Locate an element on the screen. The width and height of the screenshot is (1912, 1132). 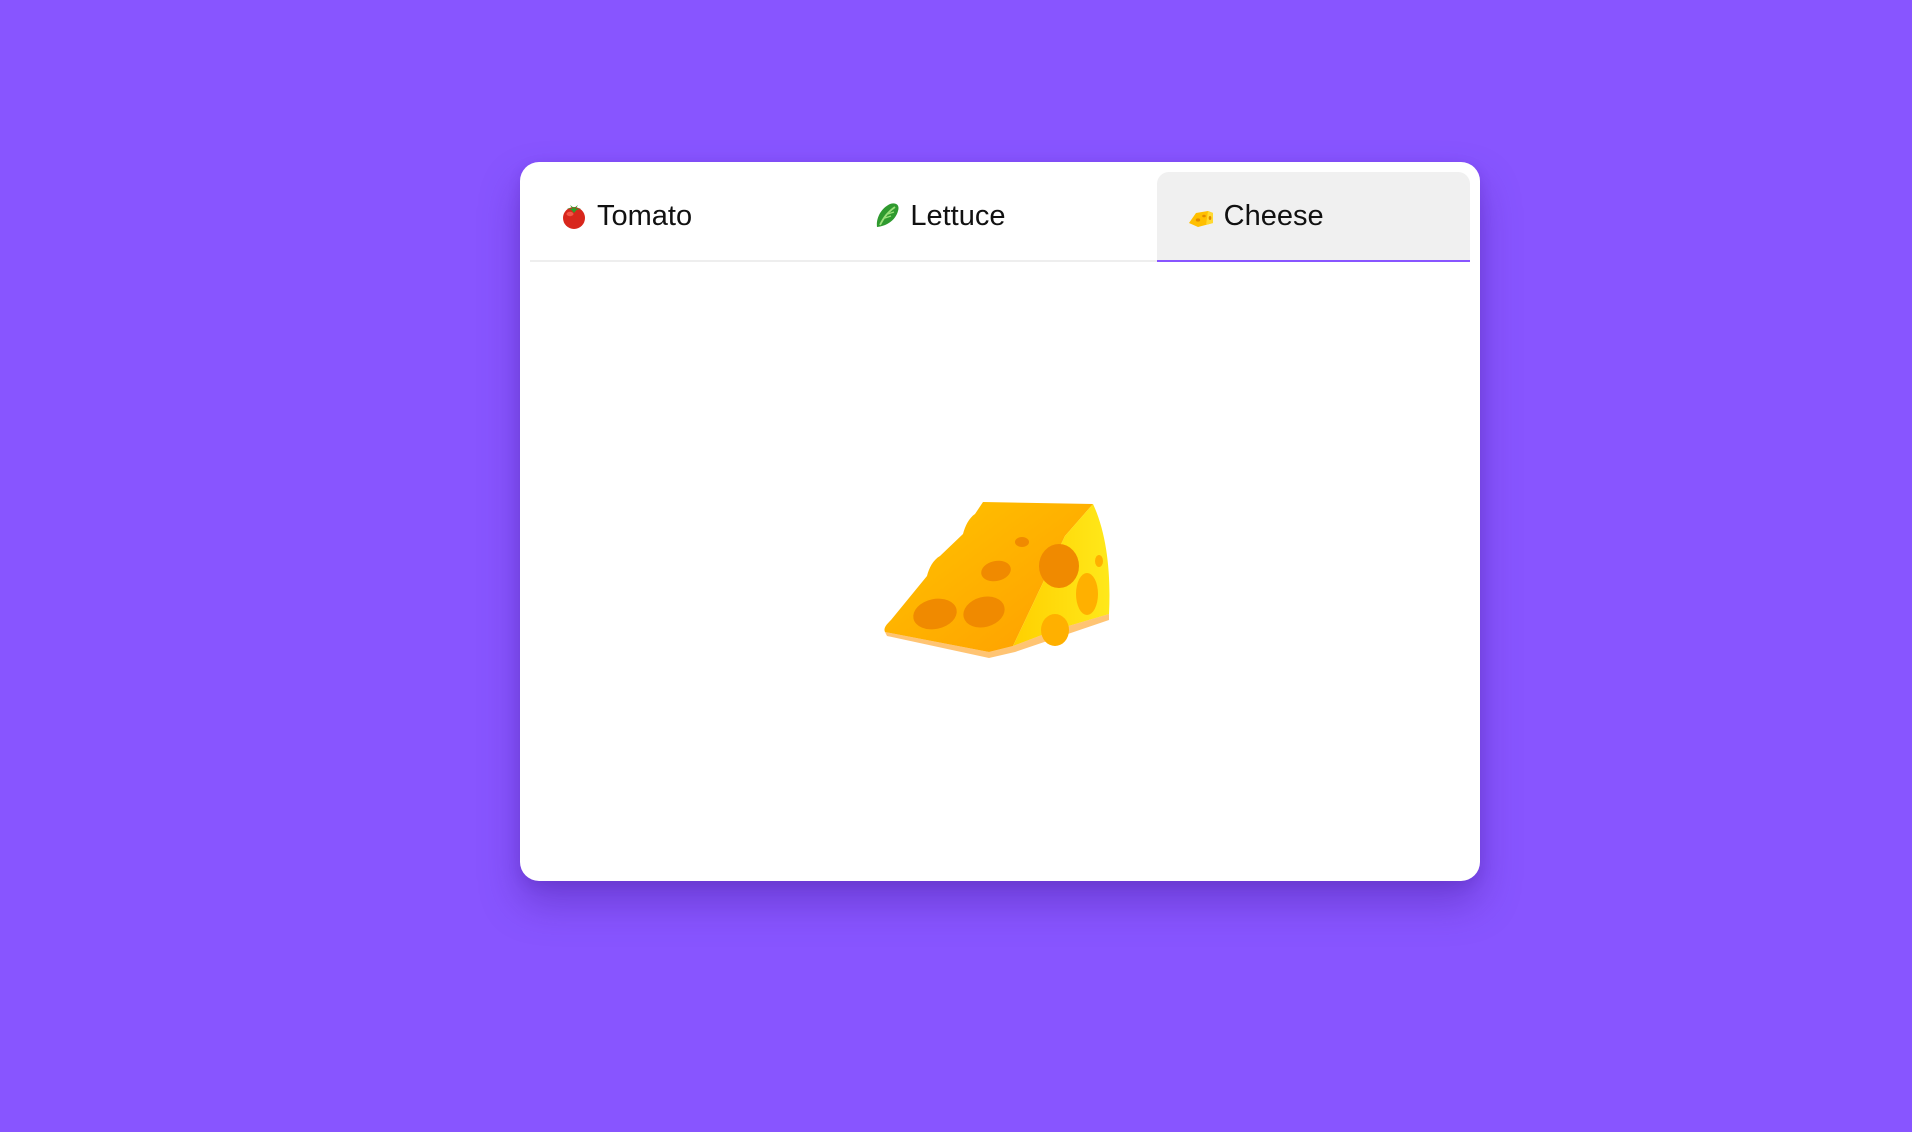
tab-lettuce: Lettuce is located at coordinates (999, 216).